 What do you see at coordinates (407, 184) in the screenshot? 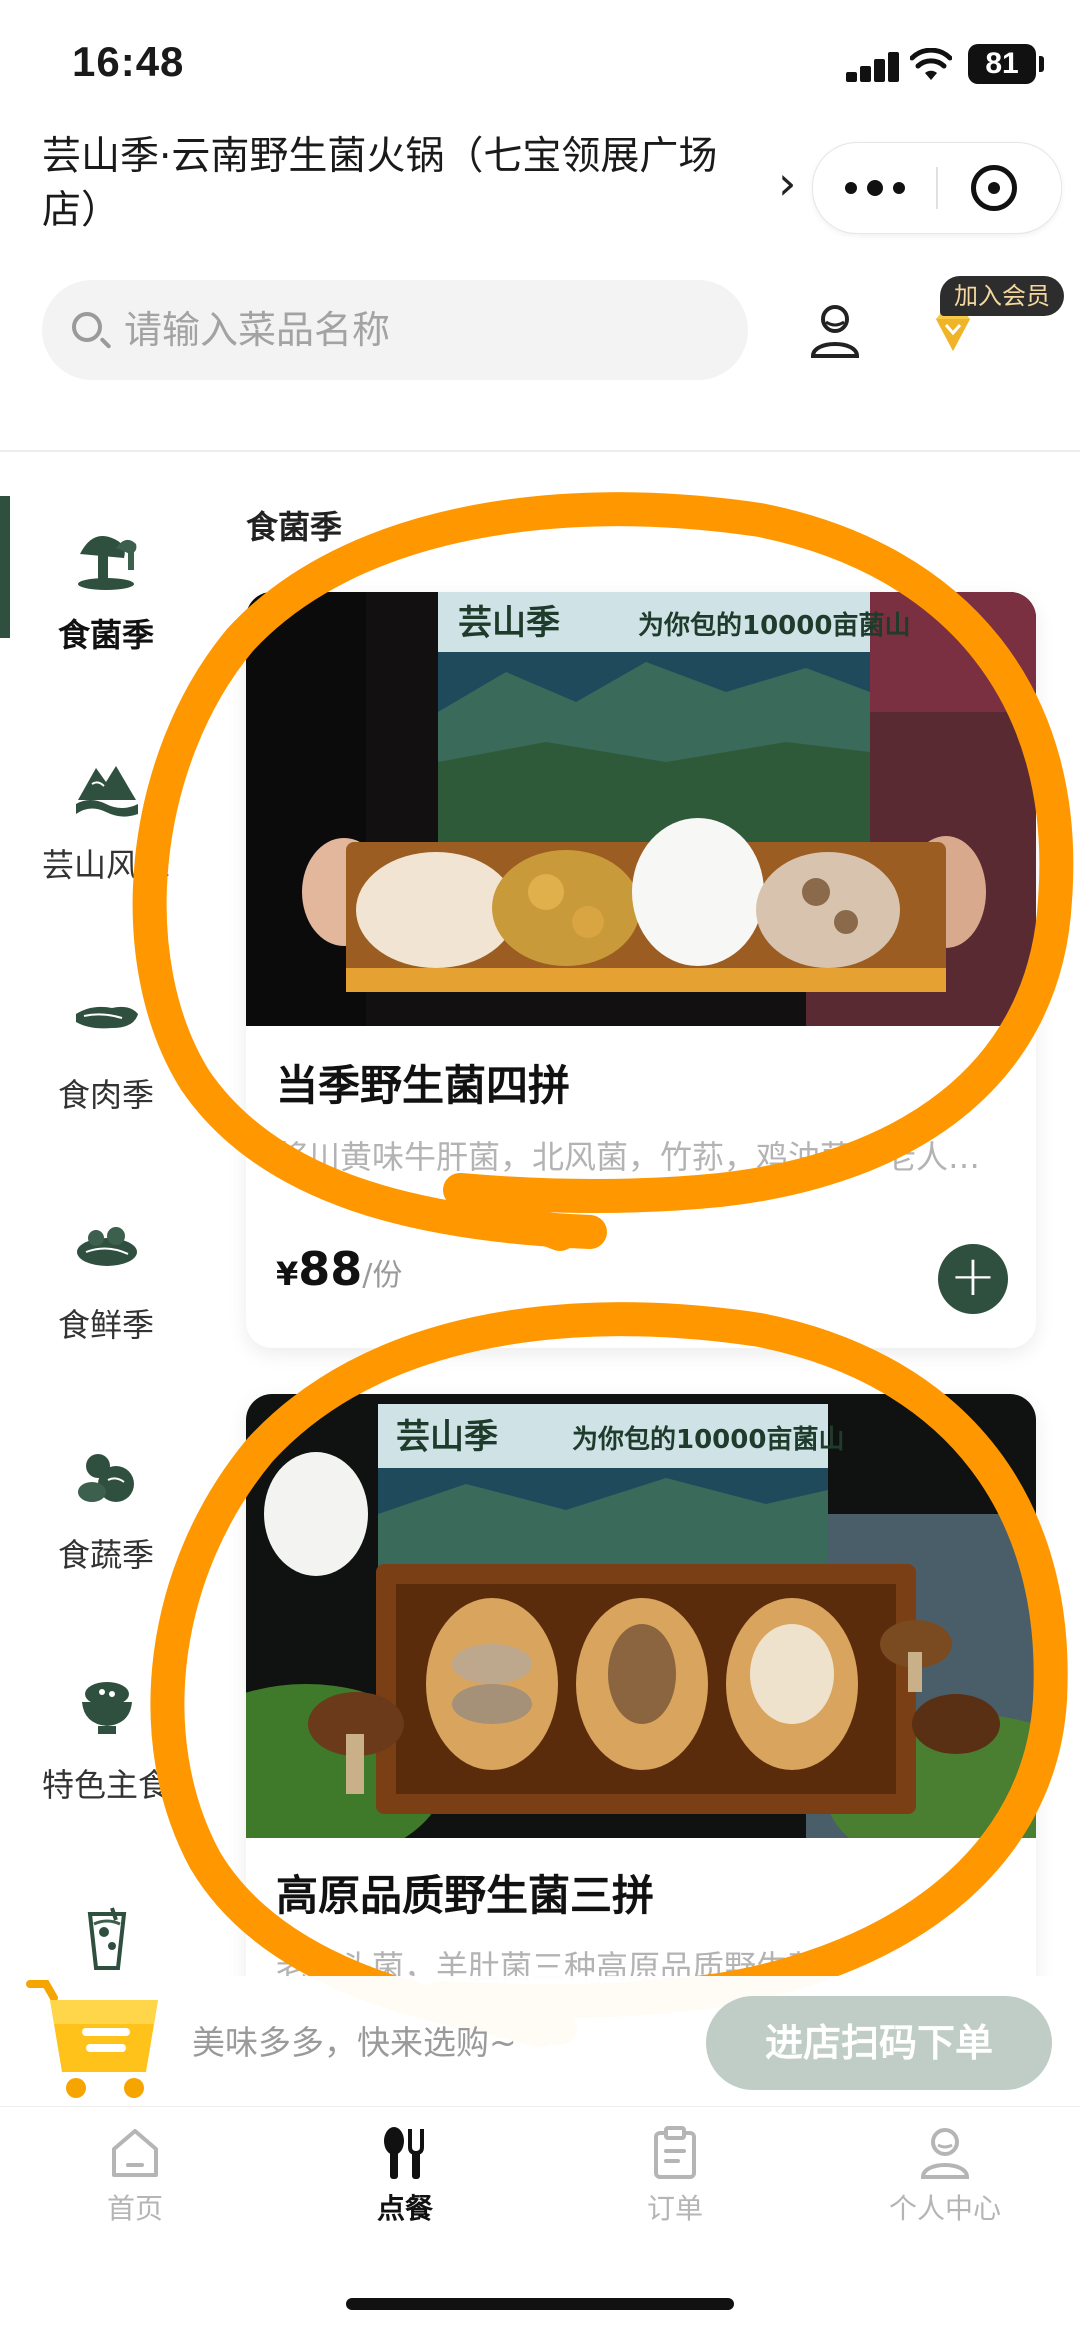
I see `shop-title: 芸山季·云南野生菌火锅（七宝领展广场店）` at bounding box center [407, 184].